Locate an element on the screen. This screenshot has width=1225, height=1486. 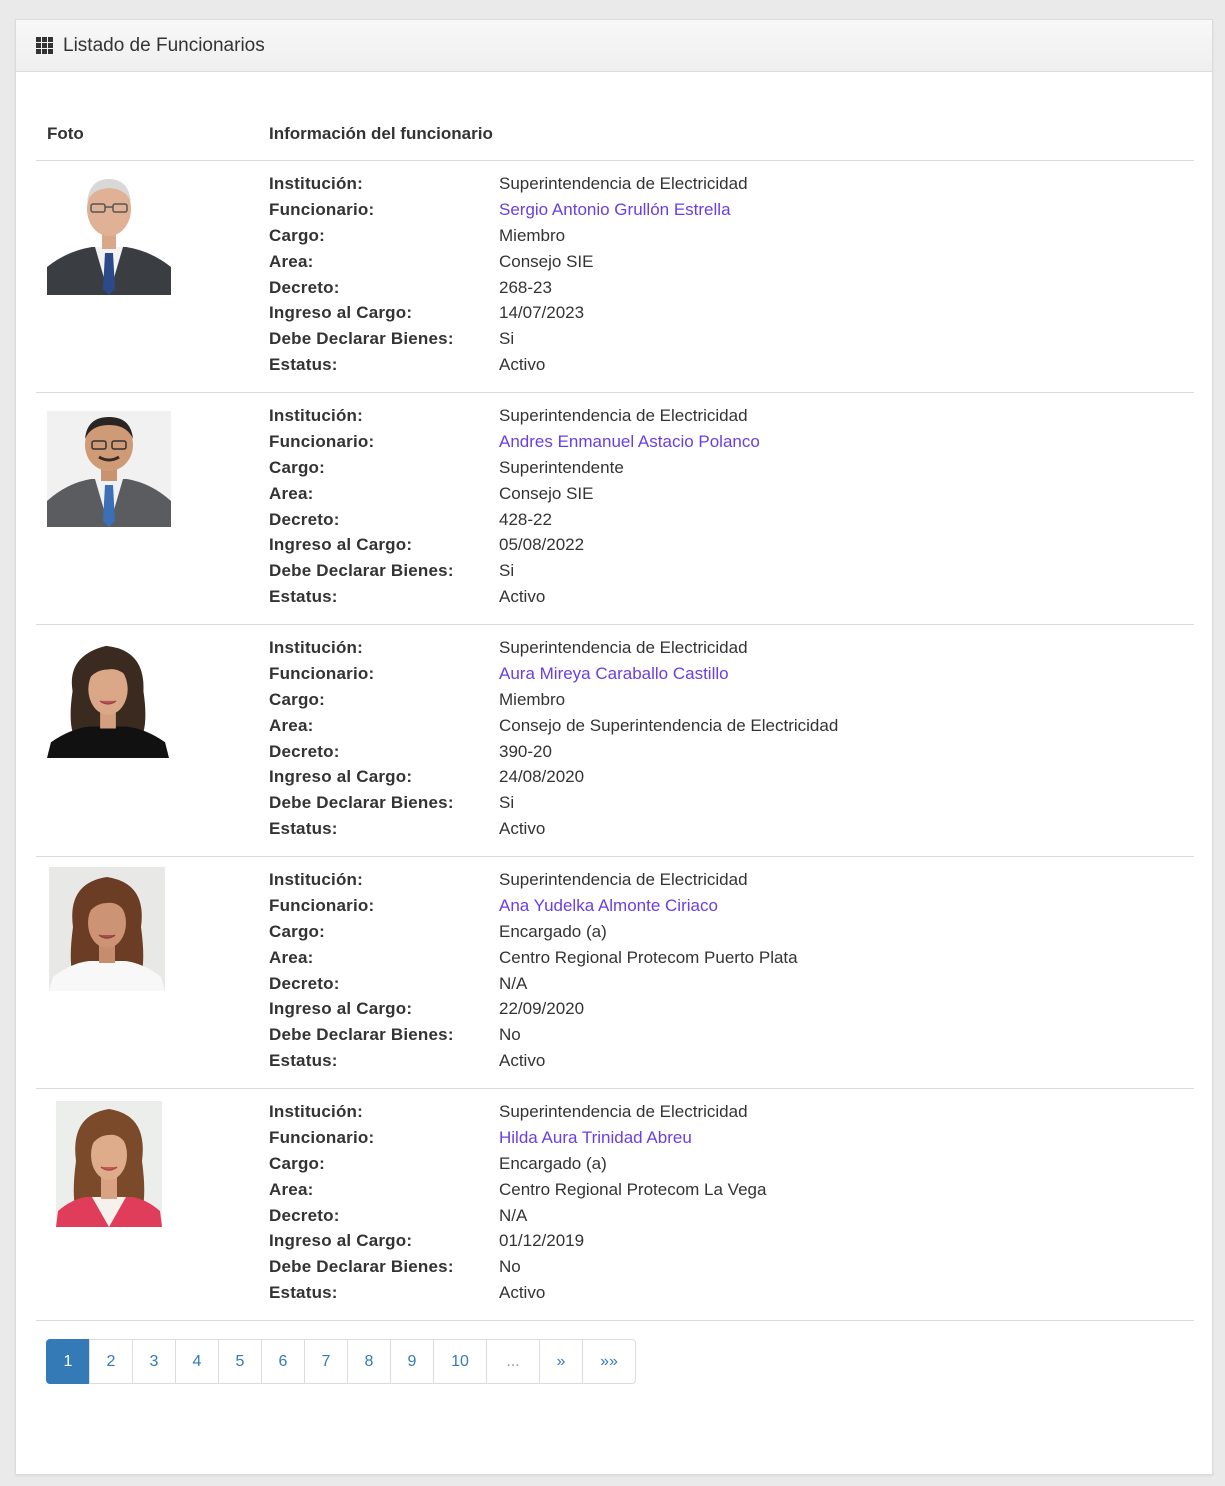
page-button: 8 is located at coordinates (369, 1361).